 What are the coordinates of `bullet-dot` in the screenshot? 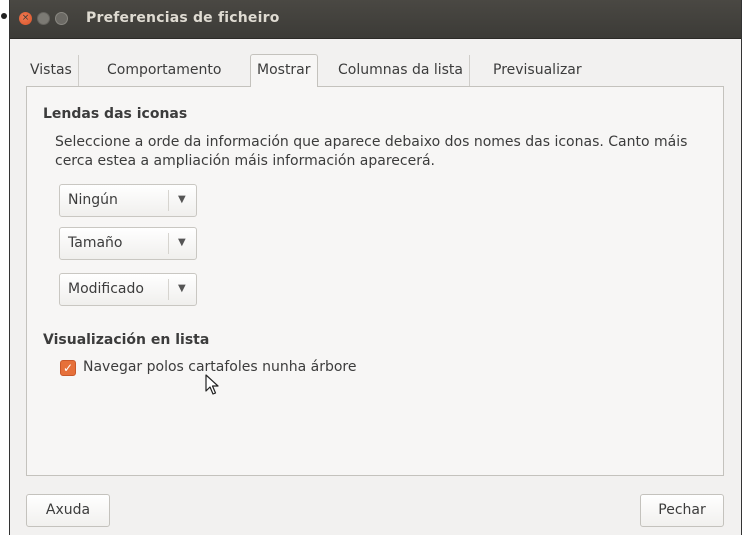 It's located at (4, 16).